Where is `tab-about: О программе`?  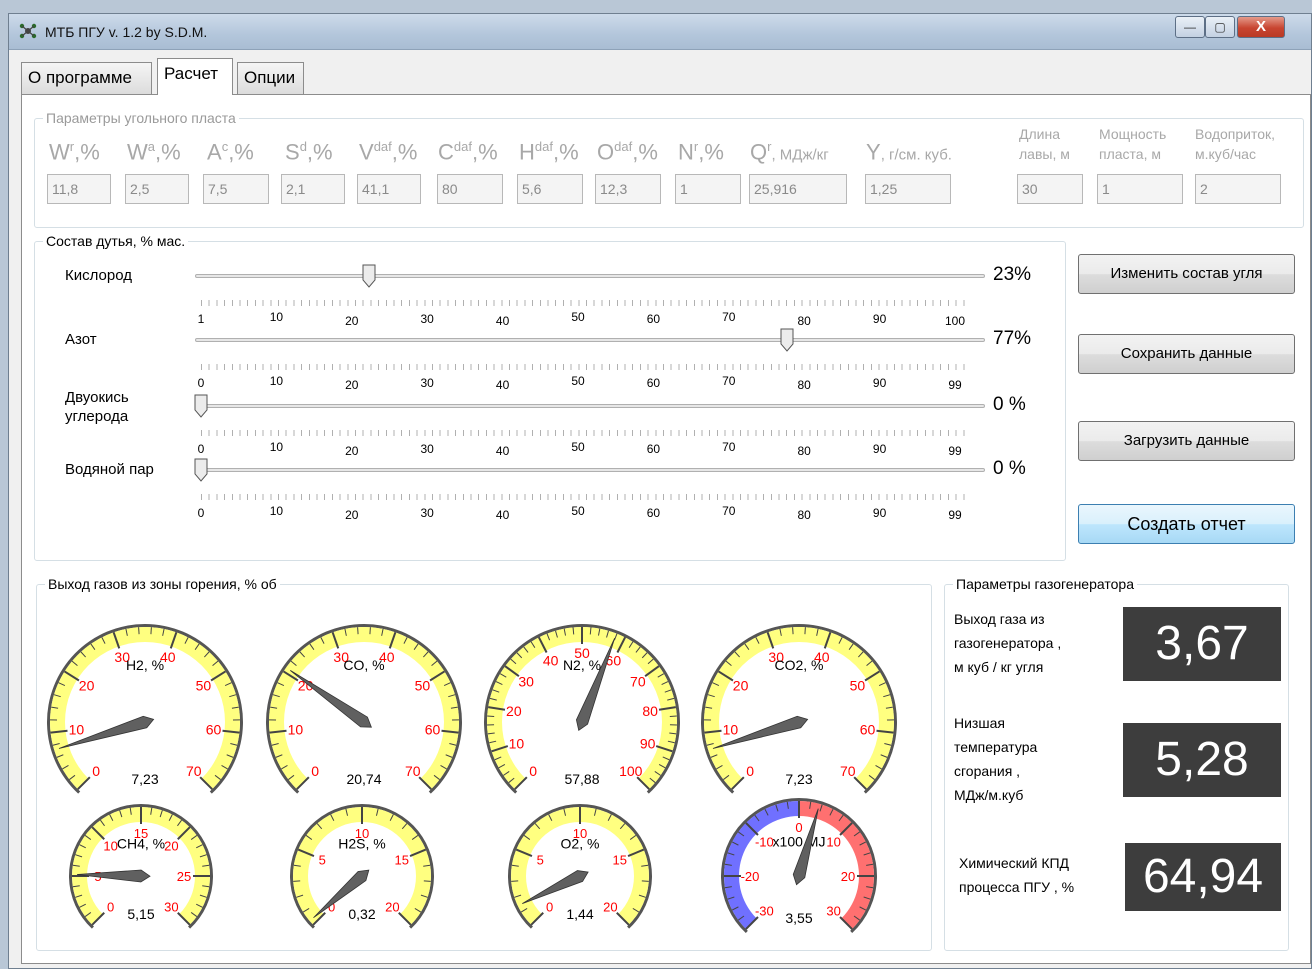 tab-about: О программе is located at coordinates (86, 78).